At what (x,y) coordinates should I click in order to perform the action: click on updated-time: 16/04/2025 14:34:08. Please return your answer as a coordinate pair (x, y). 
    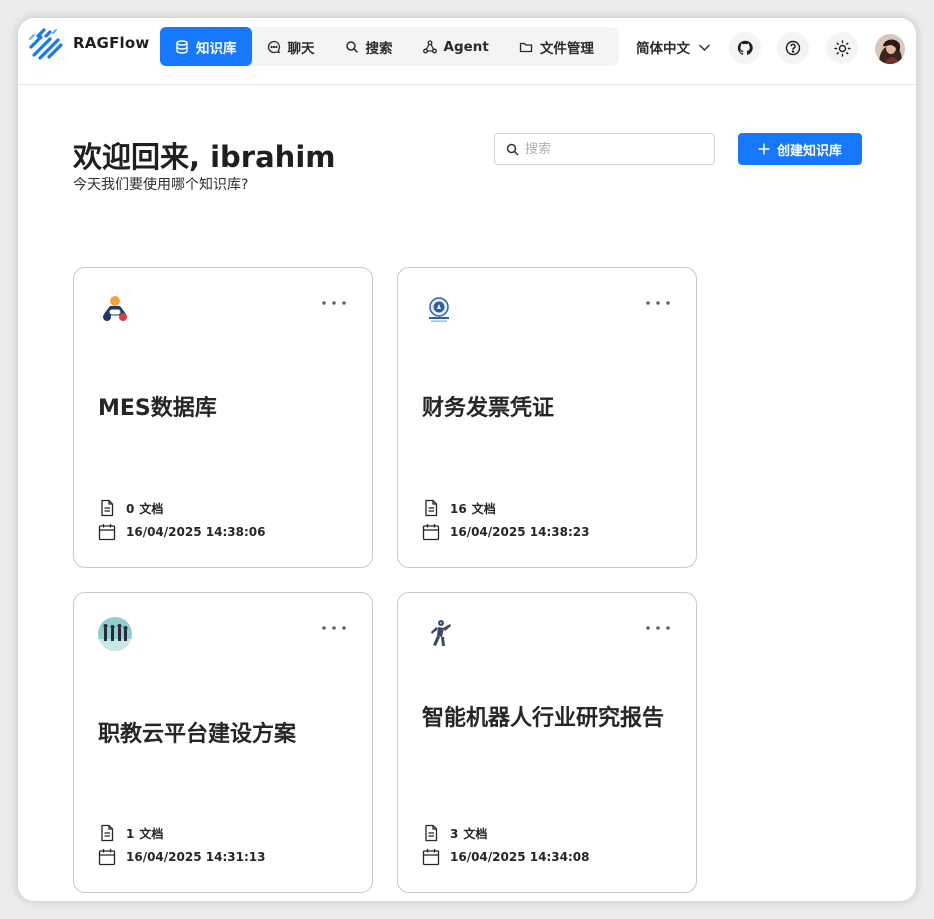
    Looking at the image, I should click on (505, 857).